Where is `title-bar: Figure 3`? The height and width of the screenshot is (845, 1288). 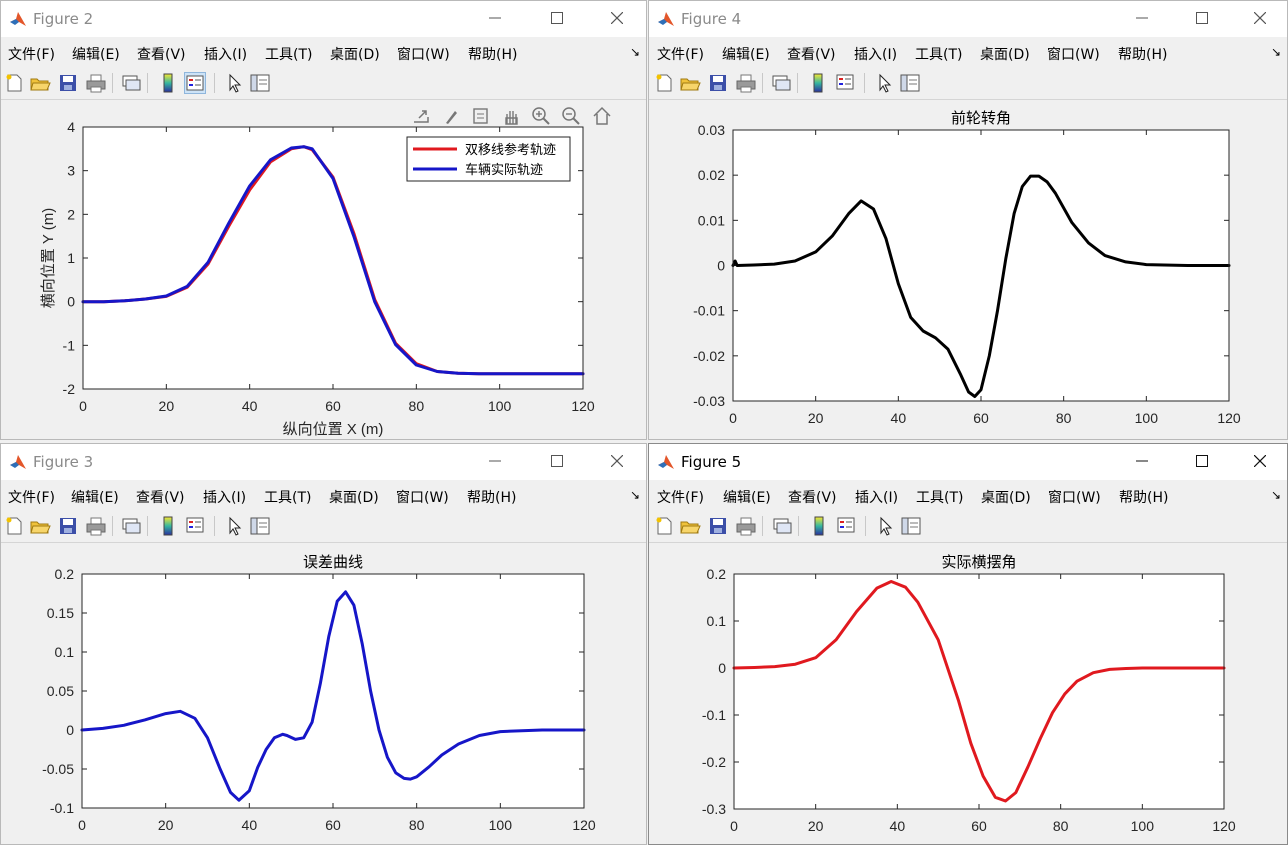
title-bar: Figure 3 is located at coordinates (323, 462).